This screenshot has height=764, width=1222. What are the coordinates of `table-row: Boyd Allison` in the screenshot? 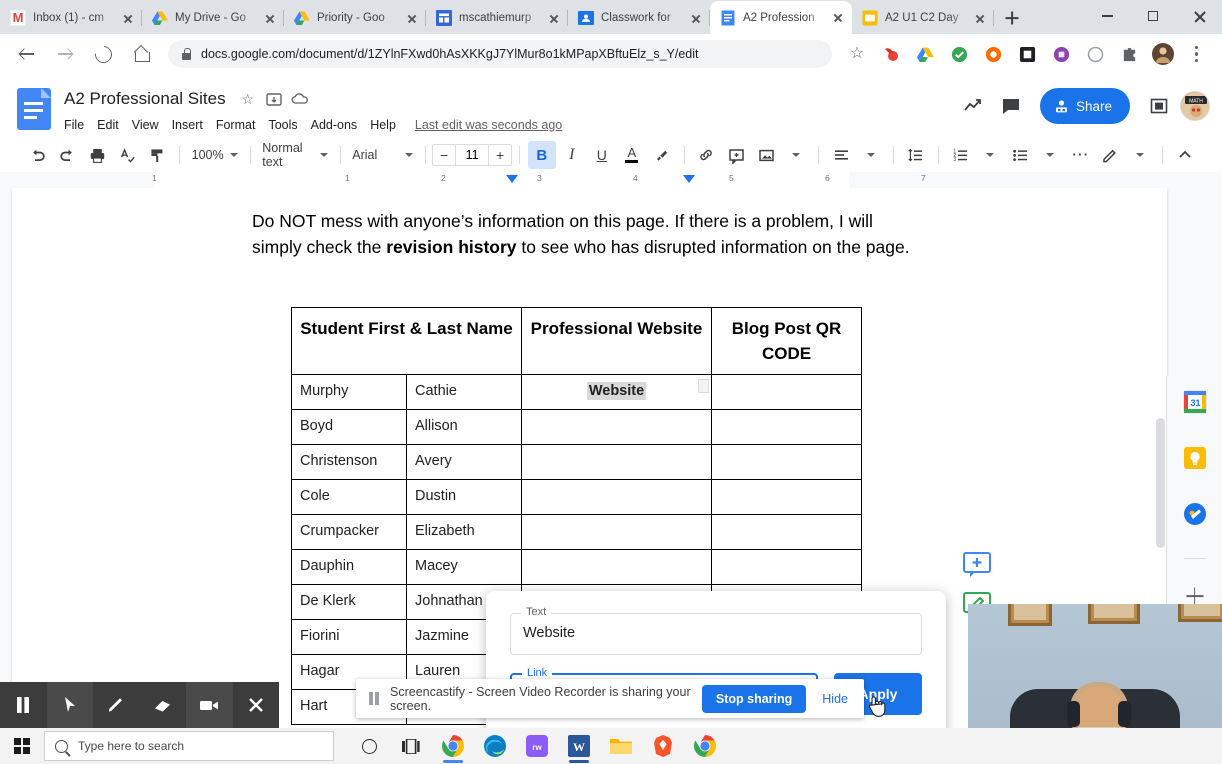 It's located at (576, 427).